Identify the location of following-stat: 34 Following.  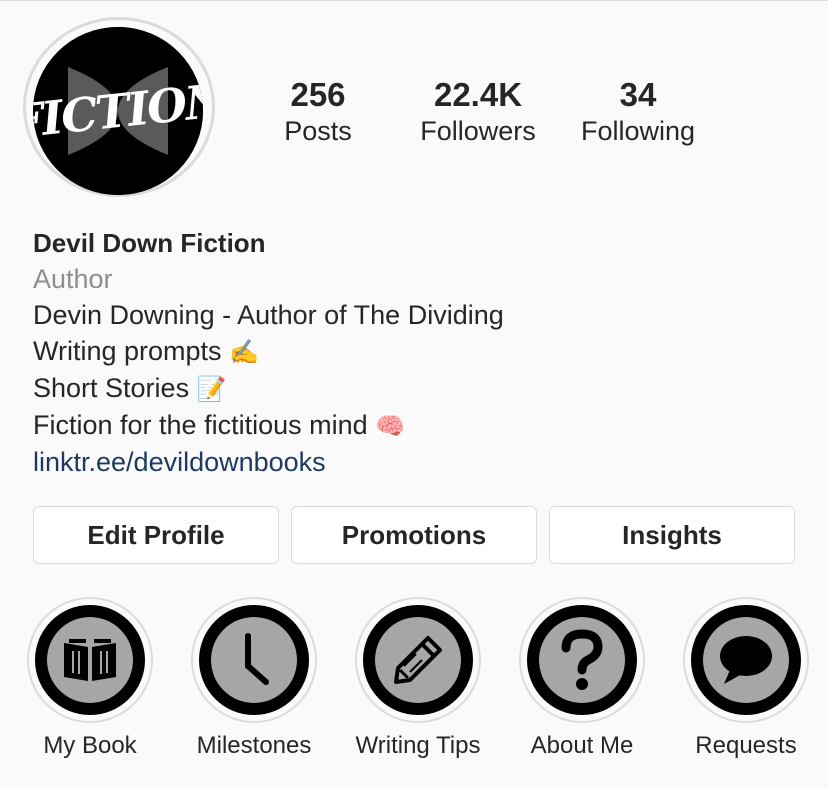
(638, 112).